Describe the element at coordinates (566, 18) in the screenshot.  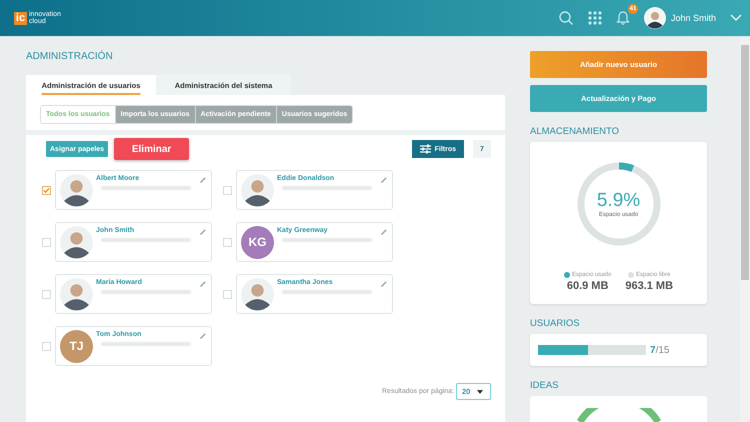
I see `search-icon` at that location.